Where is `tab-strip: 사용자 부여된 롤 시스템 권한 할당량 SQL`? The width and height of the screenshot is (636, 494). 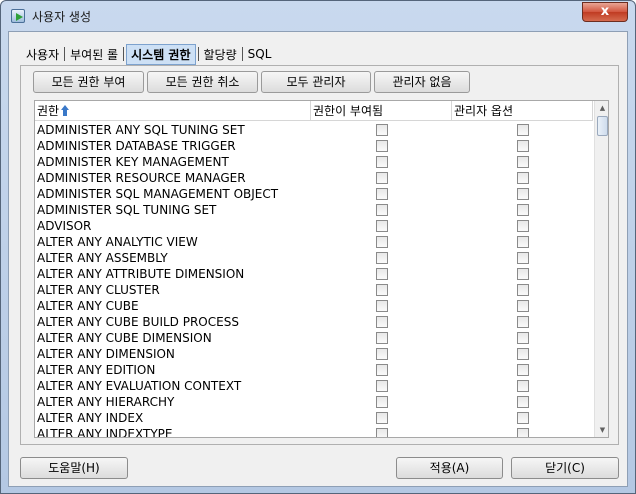 tab-strip: 사용자 부여된 롤 시스템 권한 할당량 SQL is located at coordinates (148, 54).